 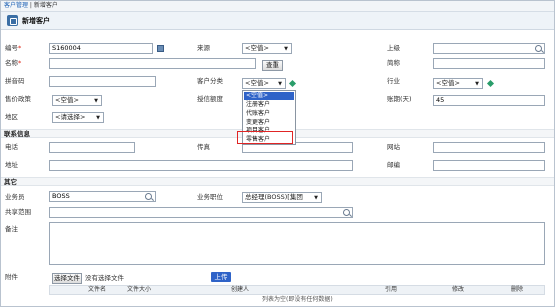 What do you see at coordinates (393, 165) in the screenshot?
I see `postcode-label: 邮编` at bounding box center [393, 165].